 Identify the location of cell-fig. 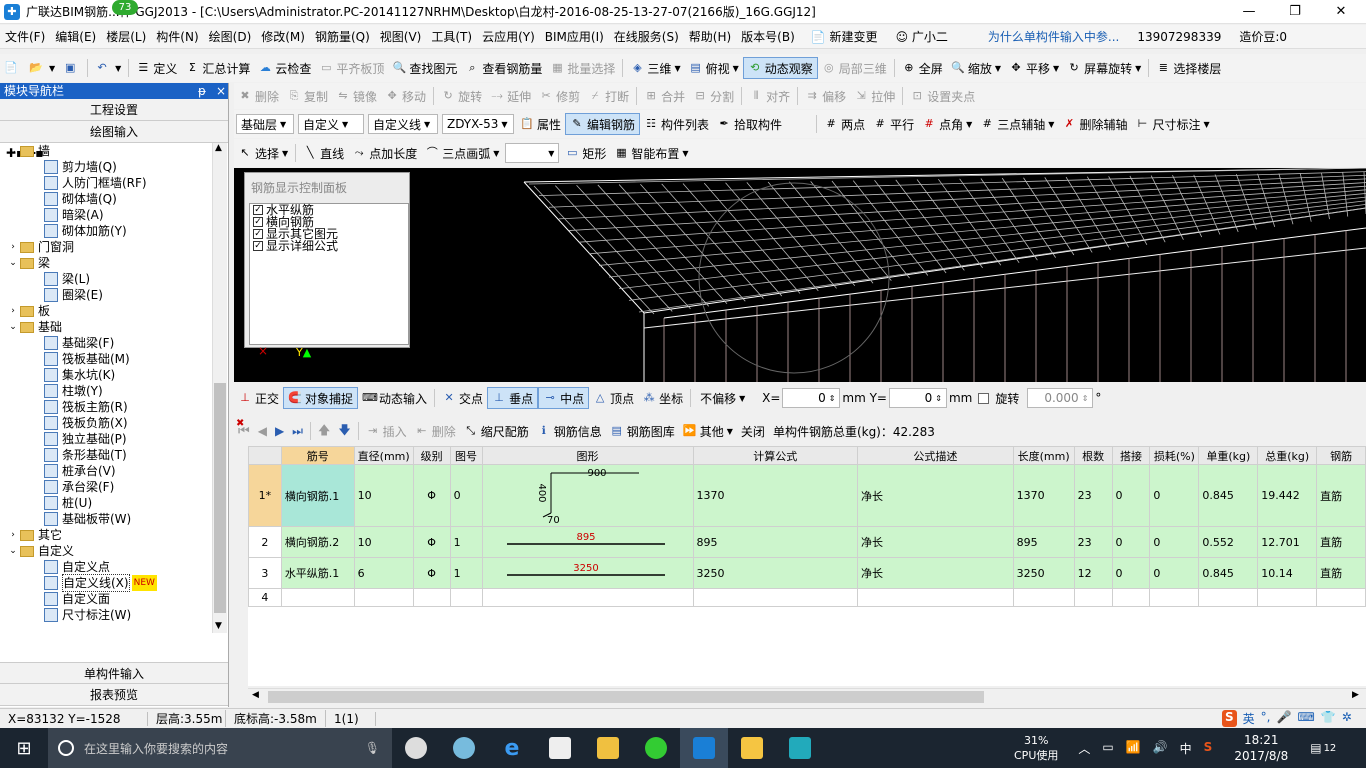
(466, 597).